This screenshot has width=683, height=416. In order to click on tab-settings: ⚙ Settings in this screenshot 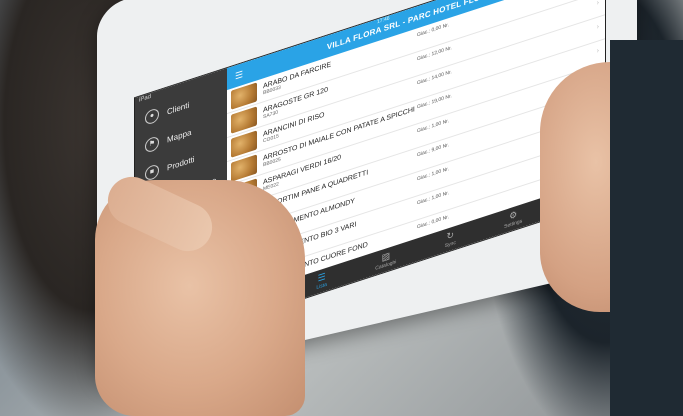, I will do `click(513, 218)`.